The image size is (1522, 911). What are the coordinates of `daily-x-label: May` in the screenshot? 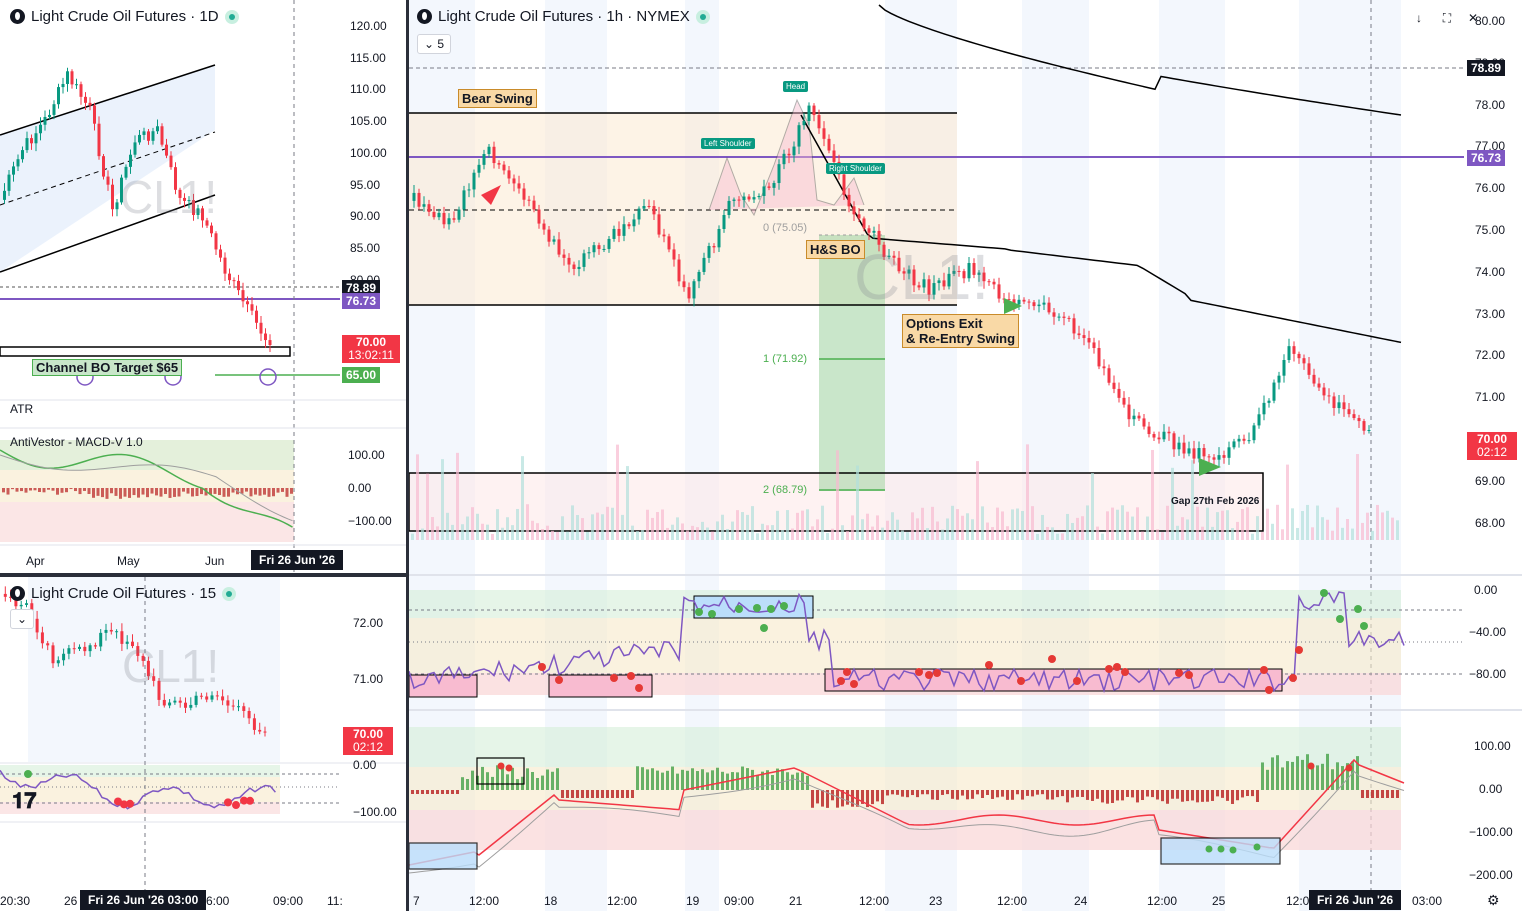 It's located at (128, 561).